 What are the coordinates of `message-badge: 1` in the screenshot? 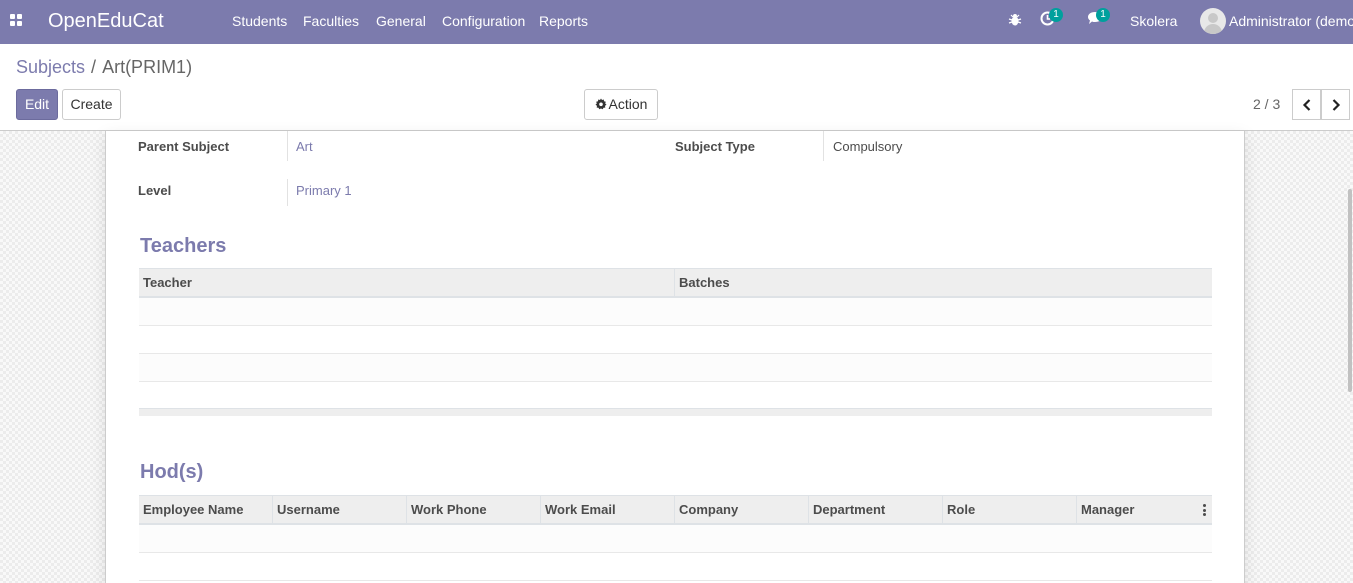 It's located at (1103, 15).